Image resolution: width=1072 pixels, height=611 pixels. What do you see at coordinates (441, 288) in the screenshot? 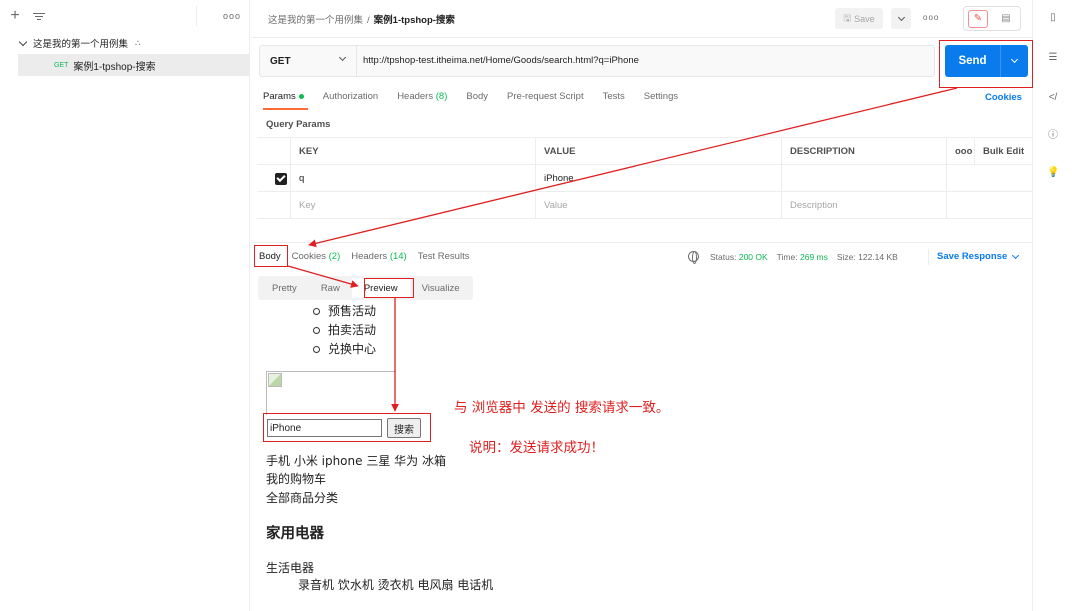
I see `view-visualize: Visualize` at bounding box center [441, 288].